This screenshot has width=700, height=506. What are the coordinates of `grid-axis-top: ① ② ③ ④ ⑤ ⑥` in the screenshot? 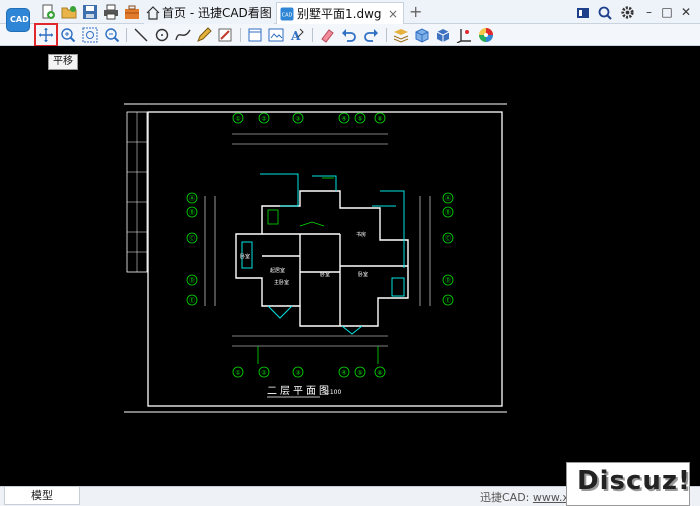 It's located at (309, 118).